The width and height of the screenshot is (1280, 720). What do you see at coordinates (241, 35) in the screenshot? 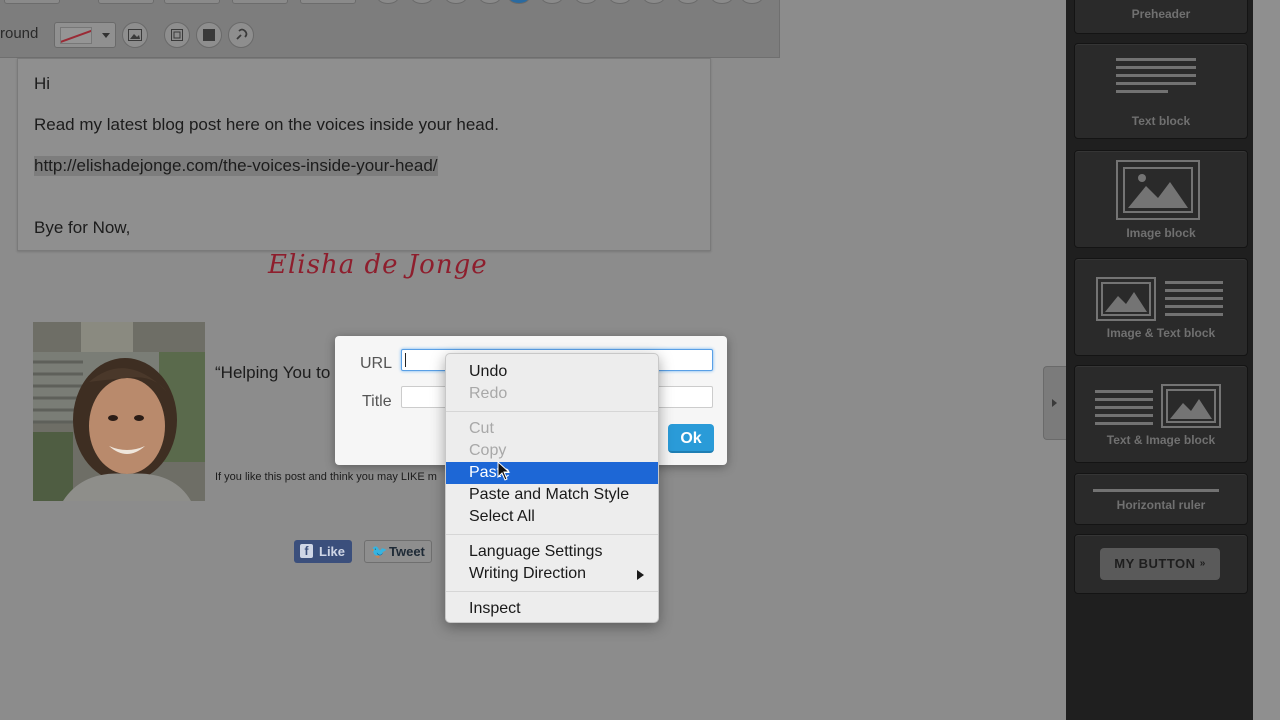
I see `link-icon` at bounding box center [241, 35].